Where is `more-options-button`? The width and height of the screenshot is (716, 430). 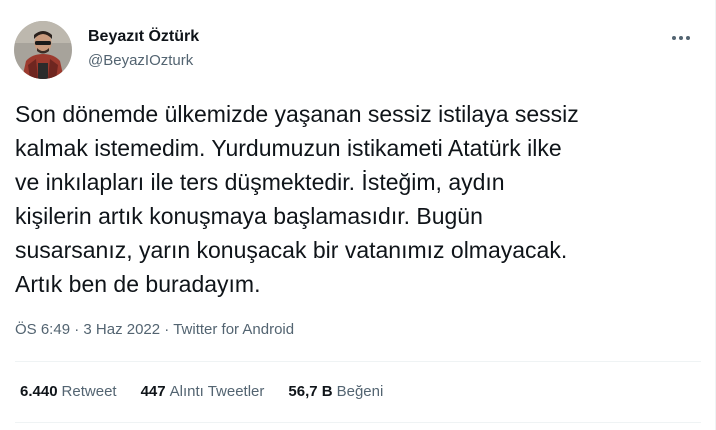 more-options-button is located at coordinates (681, 38).